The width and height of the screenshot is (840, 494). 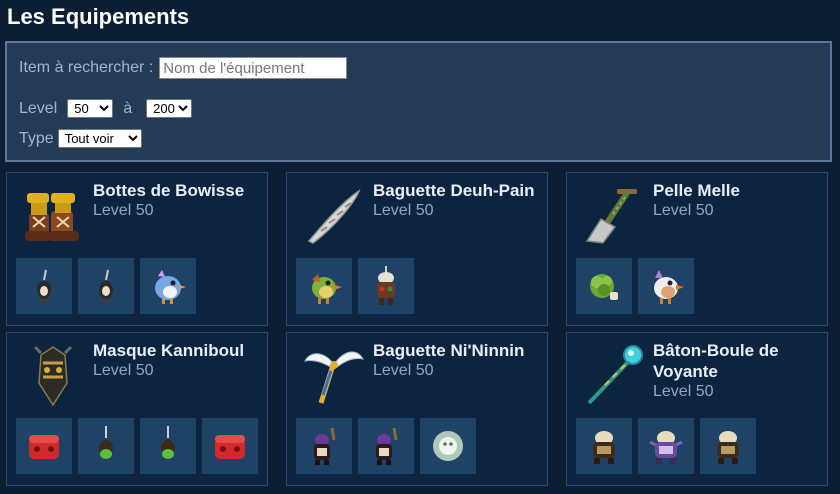 What do you see at coordinates (669, 287) in the screenshot?
I see `white-bird-icon` at bounding box center [669, 287].